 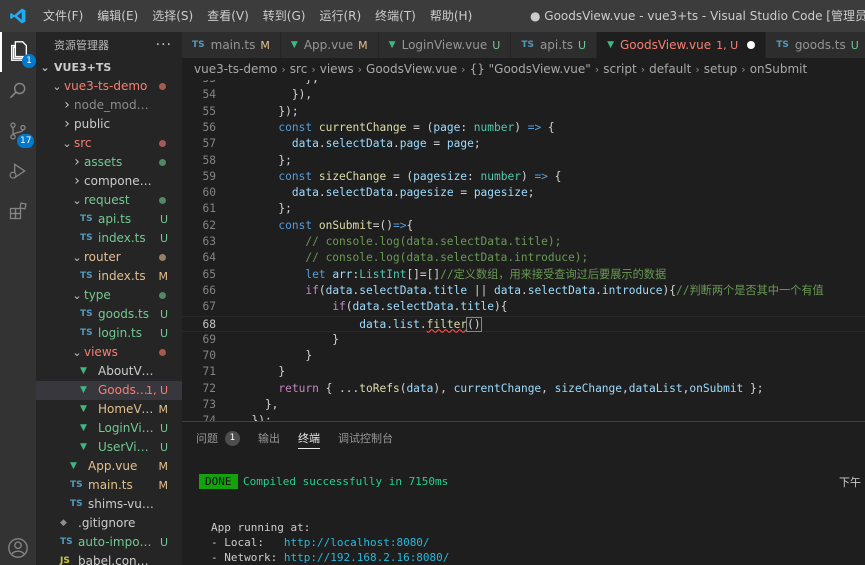 What do you see at coordinates (163, 276) in the screenshot?
I see `git-status-badge: M` at bounding box center [163, 276].